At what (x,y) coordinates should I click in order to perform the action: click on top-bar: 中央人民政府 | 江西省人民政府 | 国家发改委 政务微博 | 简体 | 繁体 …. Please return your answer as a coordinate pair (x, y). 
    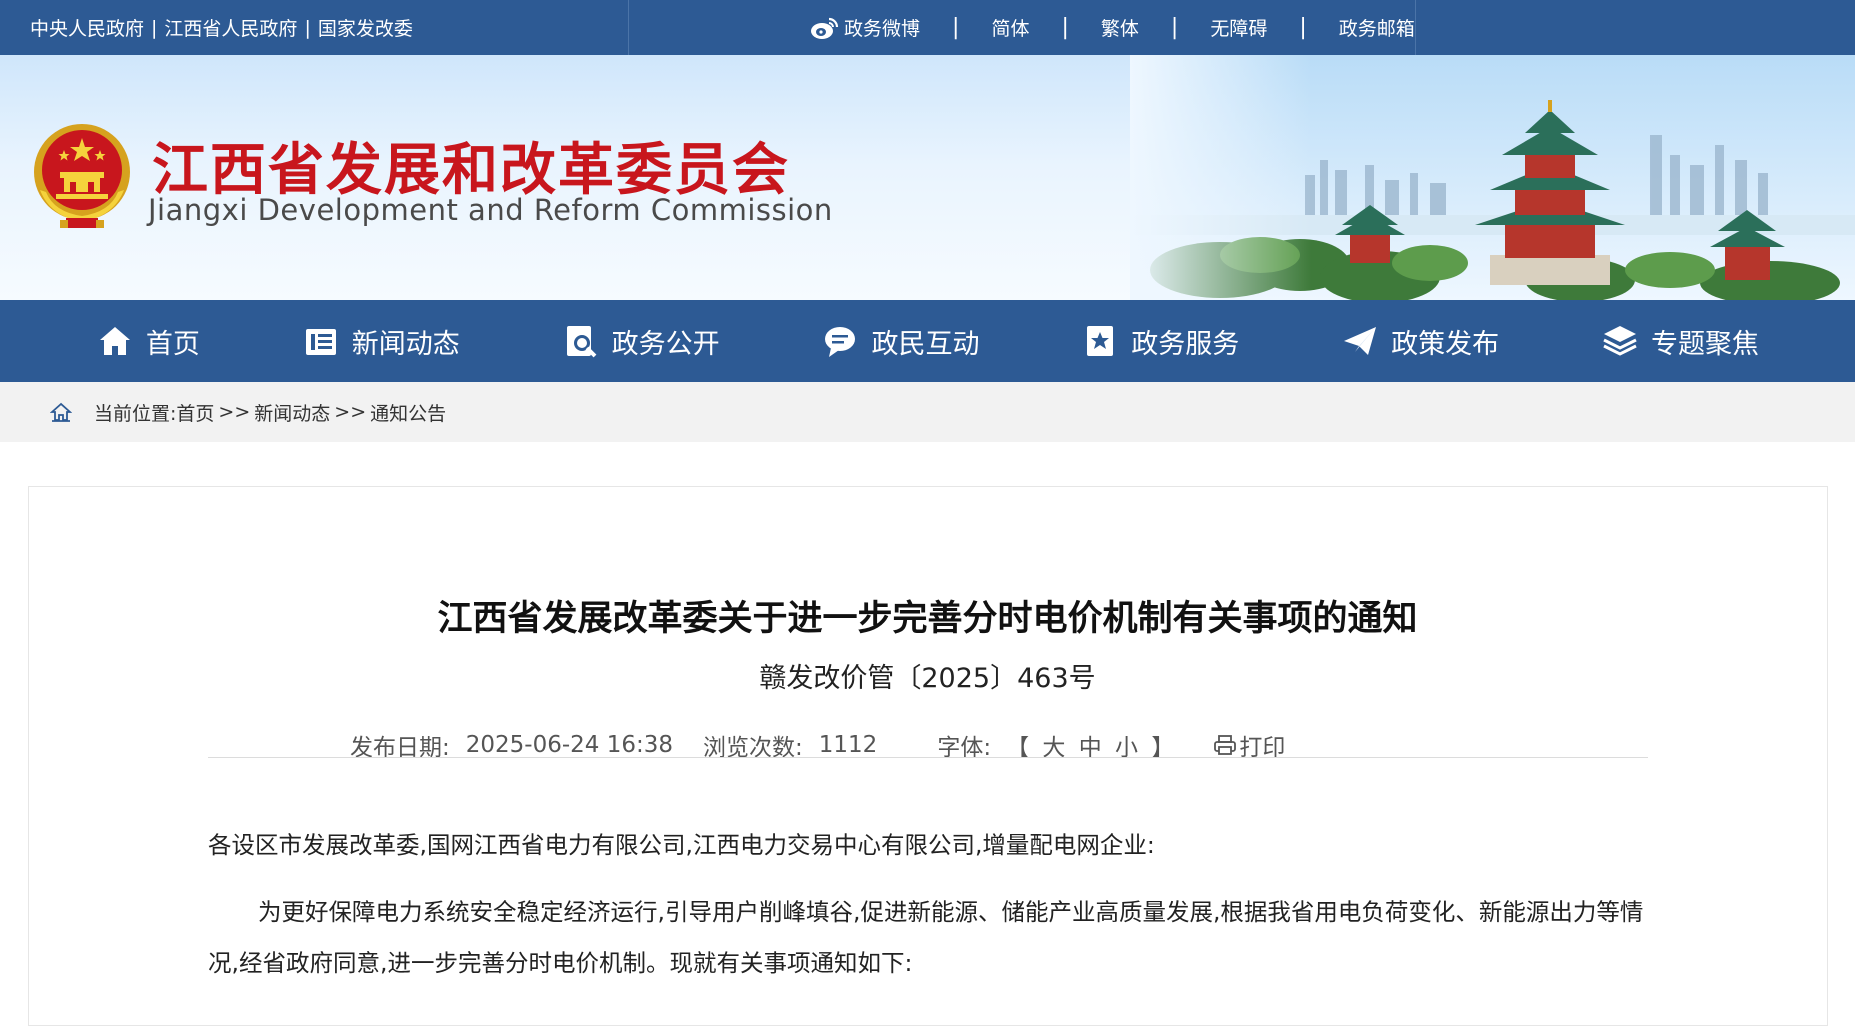
    Looking at the image, I should click on (927, 27).